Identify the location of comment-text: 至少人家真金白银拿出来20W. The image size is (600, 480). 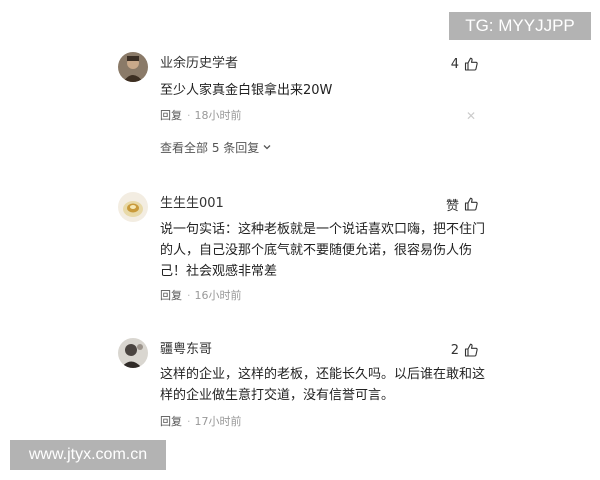
(323, 90).